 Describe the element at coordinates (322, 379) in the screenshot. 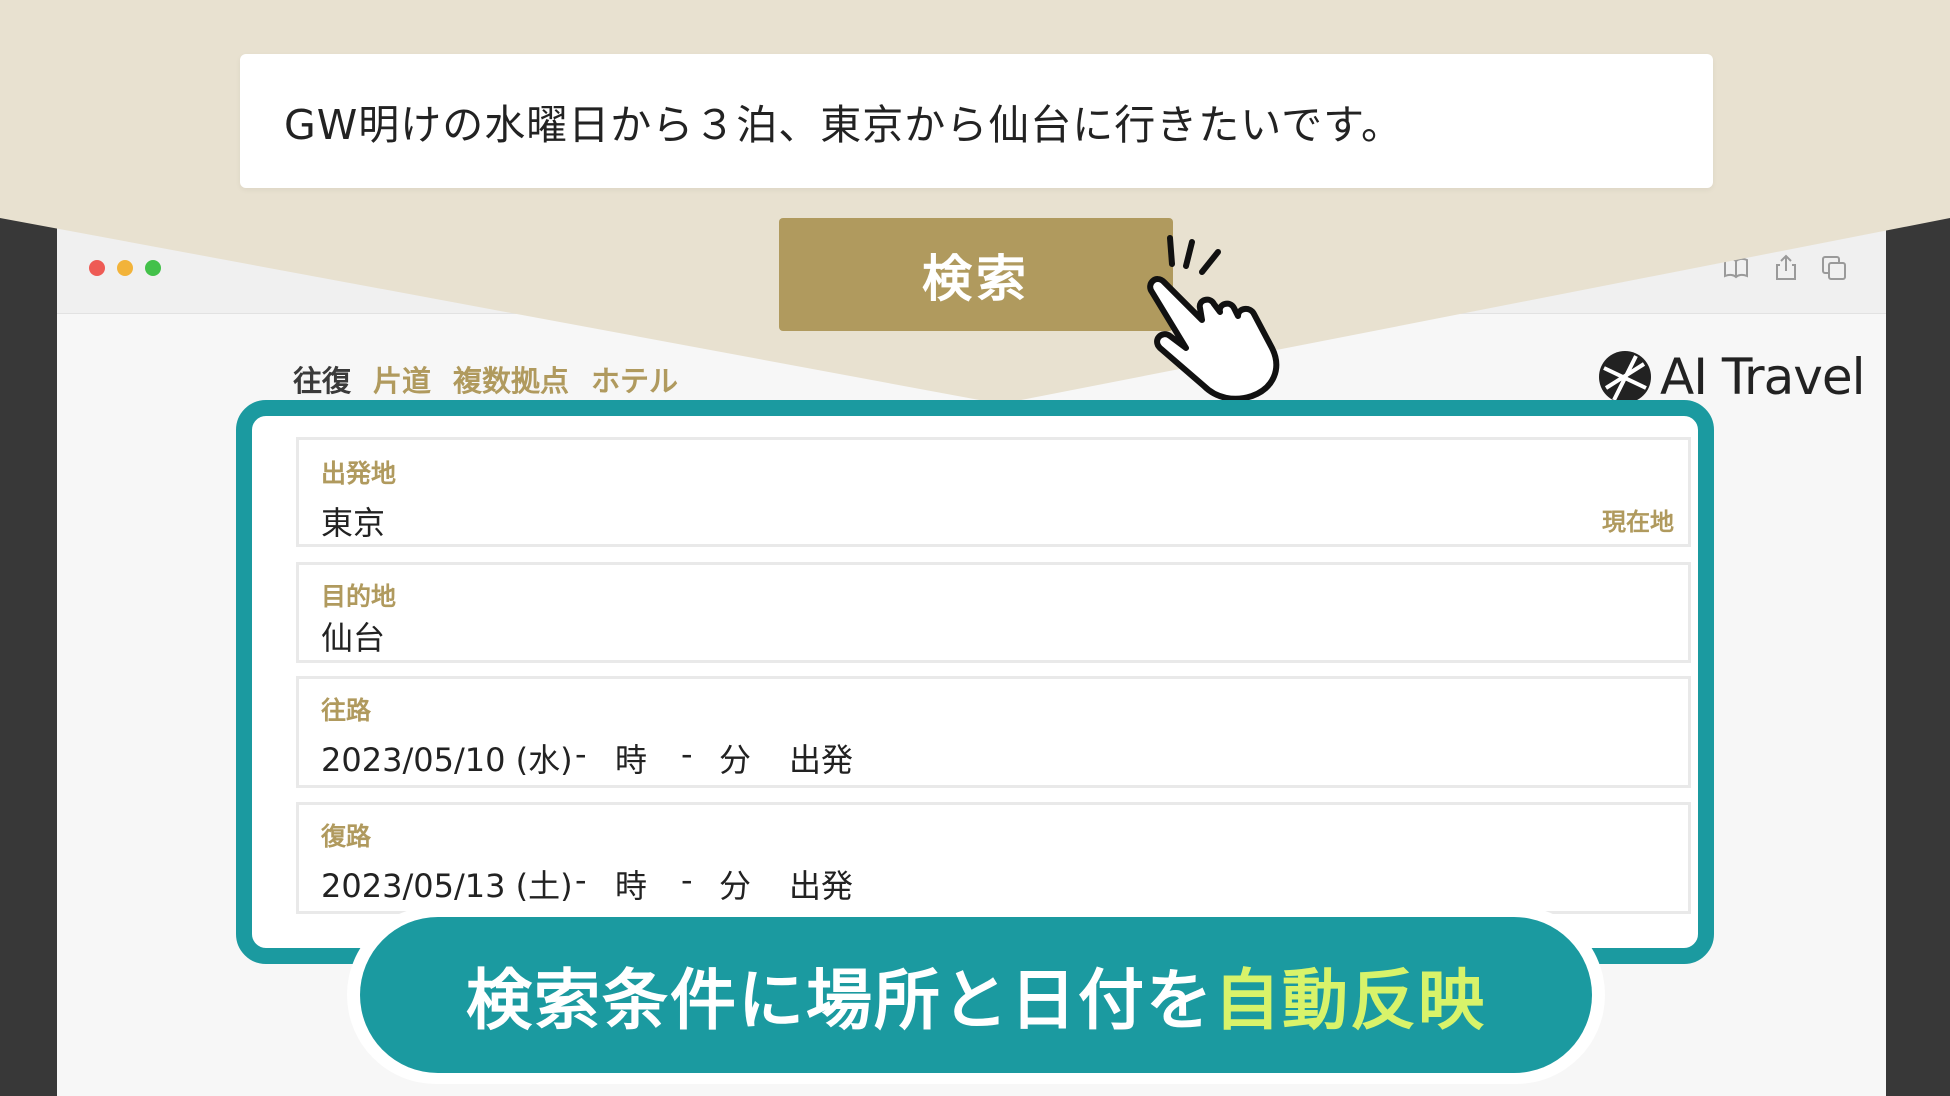

I see `tab-round-trip: 往復` at that location.